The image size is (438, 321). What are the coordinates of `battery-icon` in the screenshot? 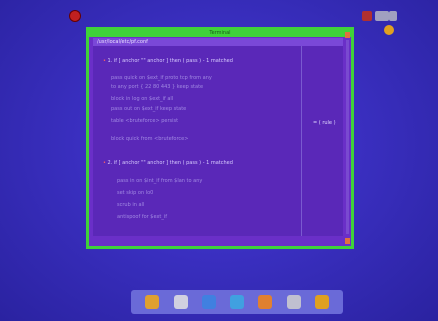 It's located at (393, 16).